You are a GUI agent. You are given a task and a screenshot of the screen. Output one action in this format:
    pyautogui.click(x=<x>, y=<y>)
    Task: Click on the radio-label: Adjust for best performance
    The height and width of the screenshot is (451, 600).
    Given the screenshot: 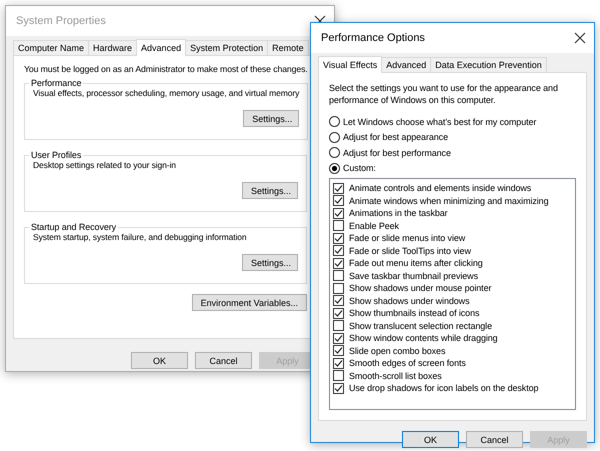 What is the action you would take?
    pyautogui.click(x=397, y=153)
    